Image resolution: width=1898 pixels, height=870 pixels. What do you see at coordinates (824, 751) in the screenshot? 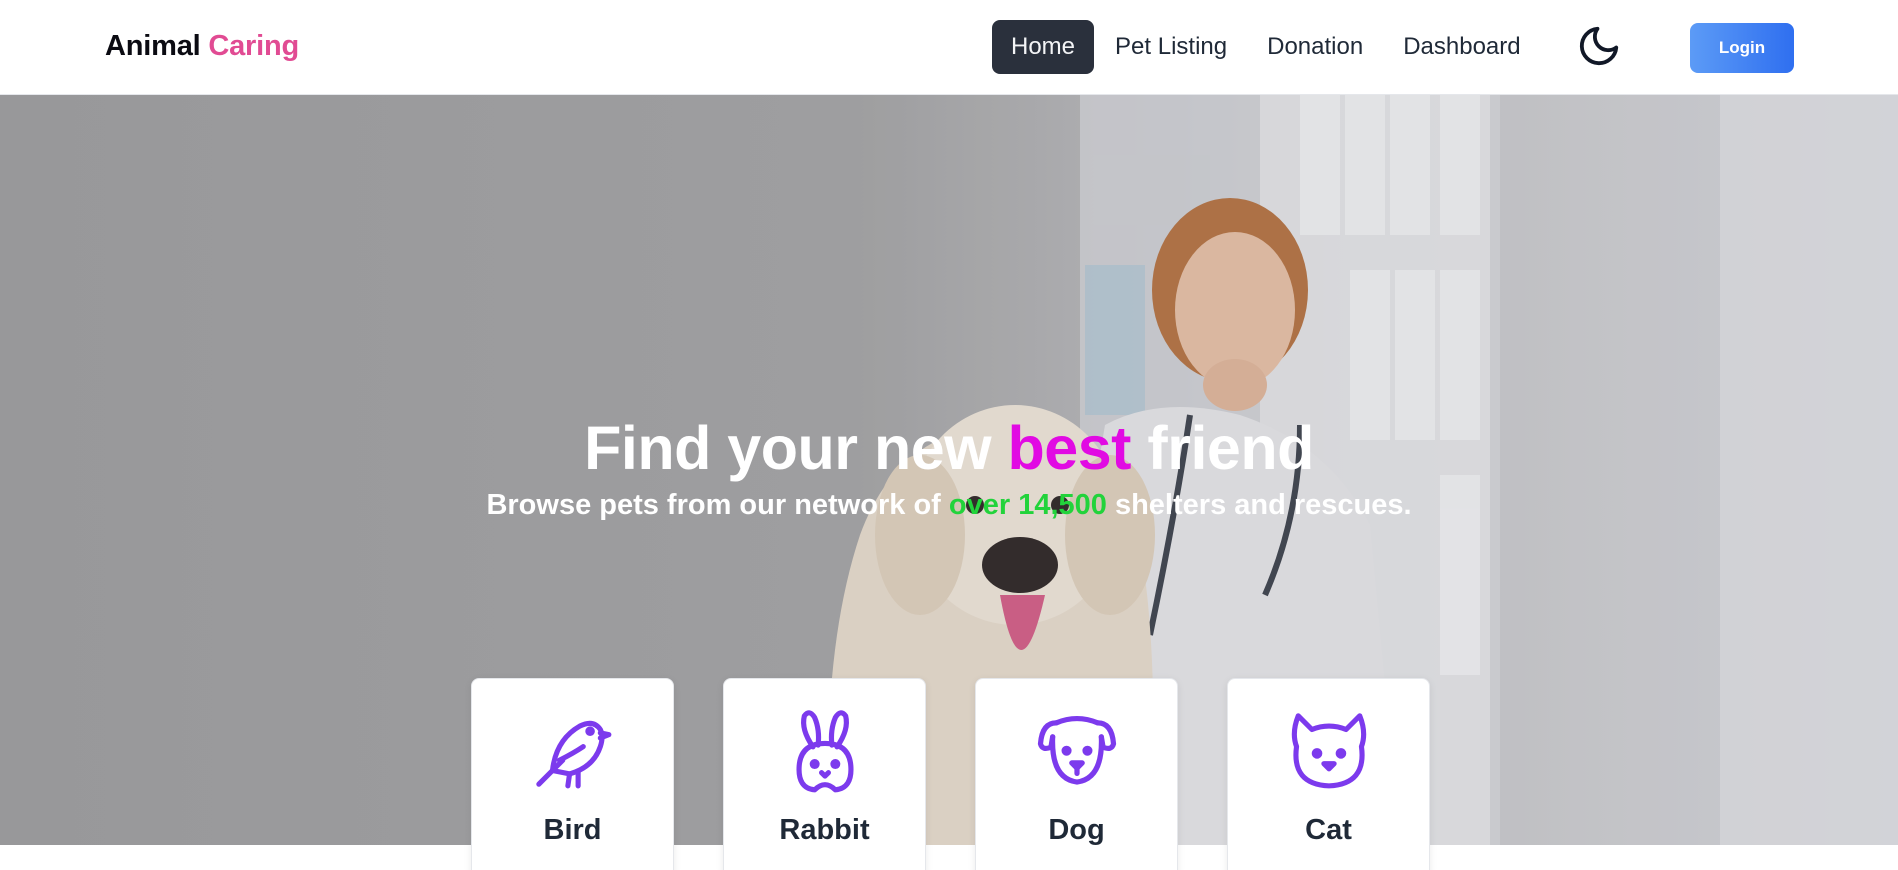
I see `rabbit-icon` at bounding box center [824, 751].